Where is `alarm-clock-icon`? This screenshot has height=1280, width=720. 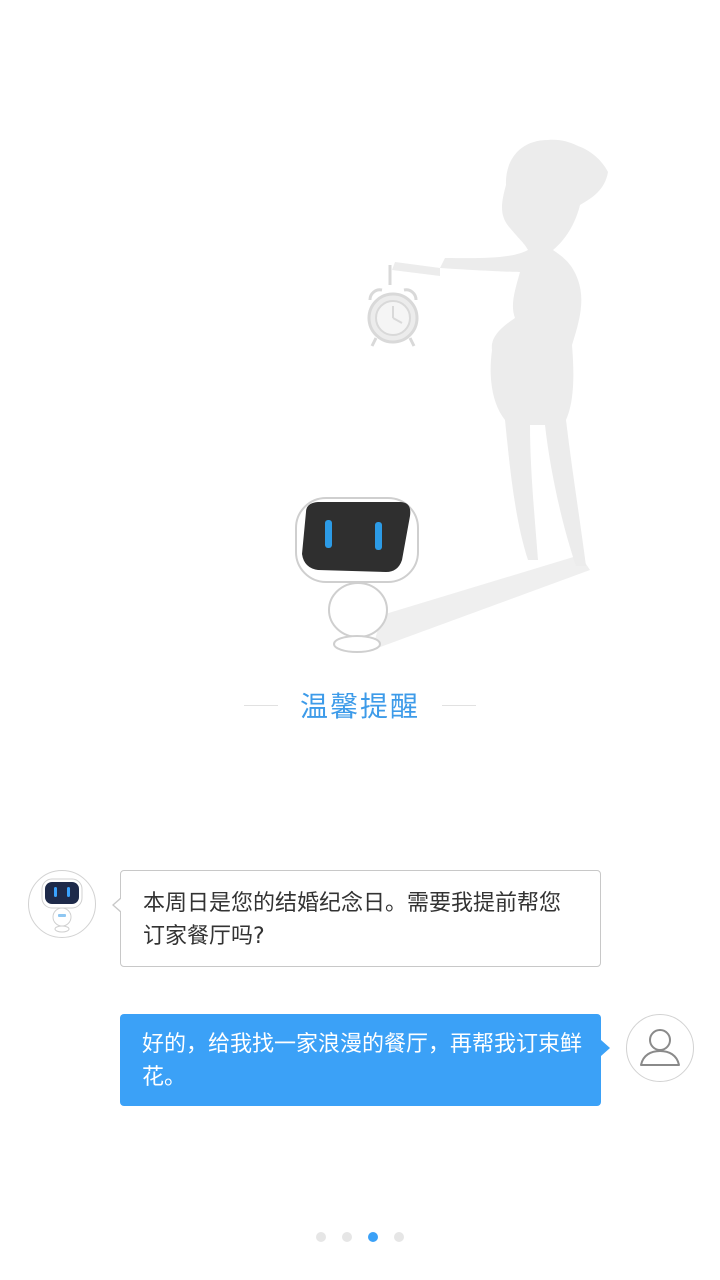 alarm-clock-icon is located at coordinates (393, 306).